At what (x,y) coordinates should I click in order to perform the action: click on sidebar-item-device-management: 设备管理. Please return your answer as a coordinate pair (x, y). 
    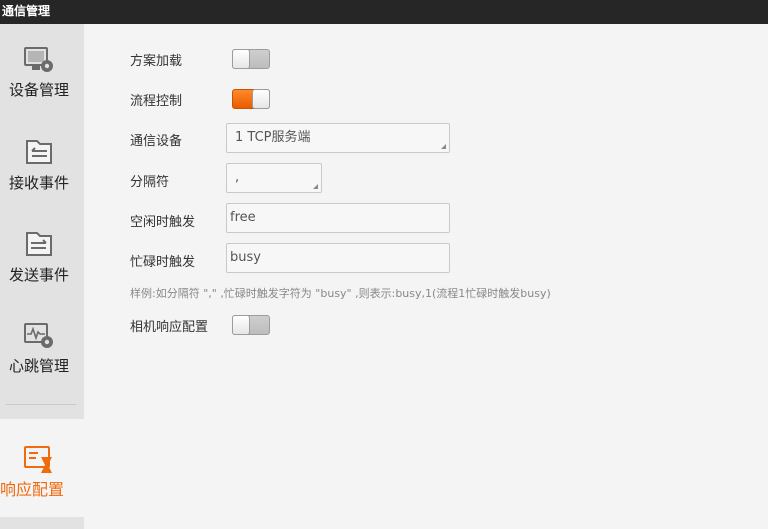
    Looking at the image, I should click on (39, 90).